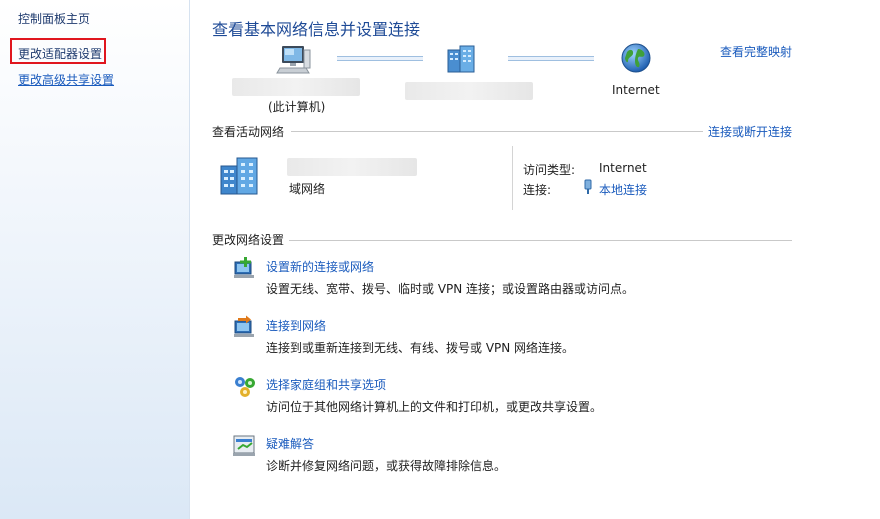  I want to click on task-connect-network-desc: 连接到或重新连接到无线、有线、拨号或 VPN 网络连接。, so click(420, 348).